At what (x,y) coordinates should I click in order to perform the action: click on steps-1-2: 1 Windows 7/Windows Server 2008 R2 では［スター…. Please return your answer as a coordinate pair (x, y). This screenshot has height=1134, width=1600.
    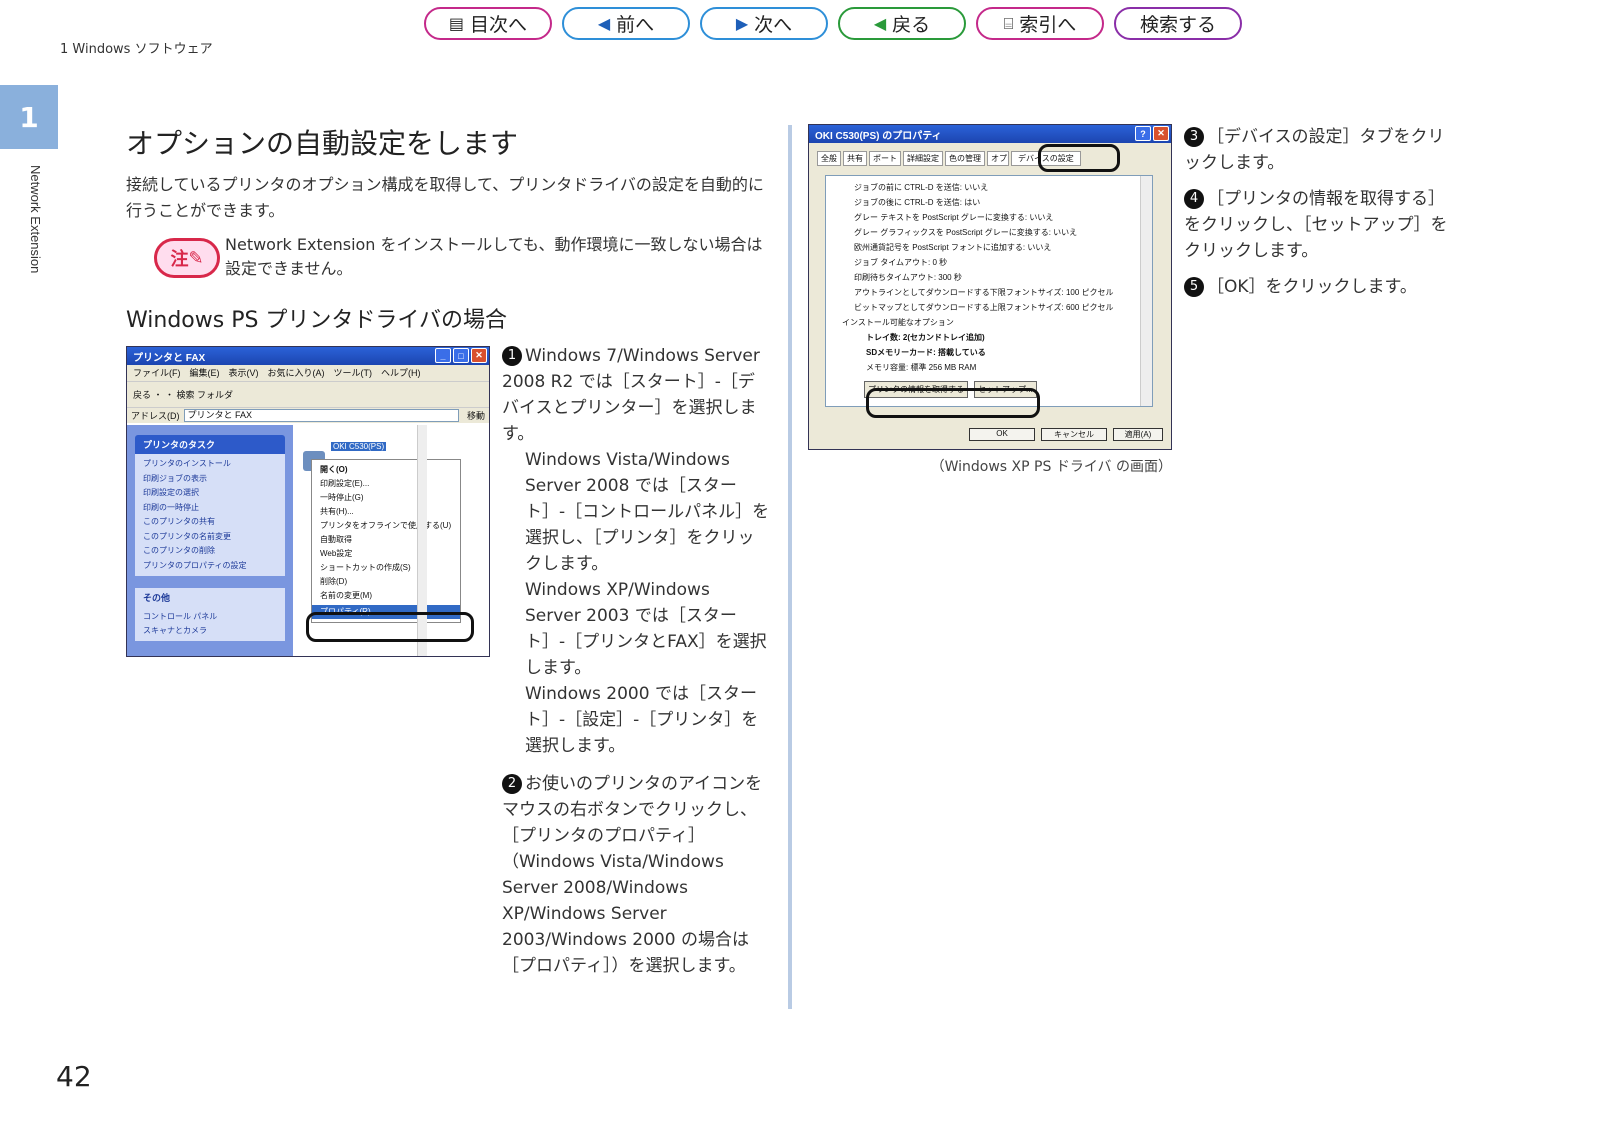
    Looking at the image, I should click on (636, 661).